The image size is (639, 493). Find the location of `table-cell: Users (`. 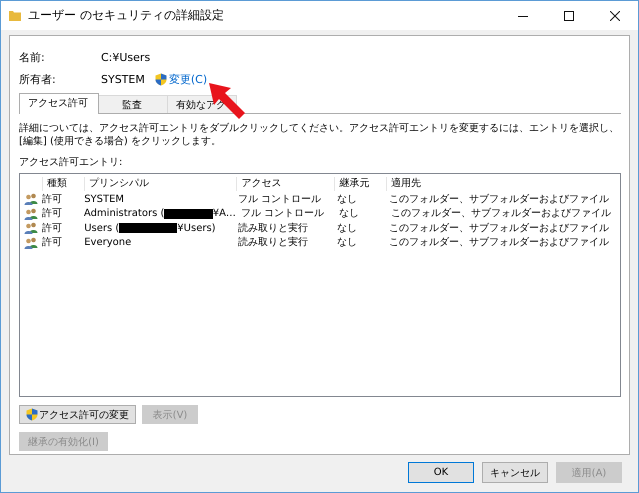

table-cell: Users ( is located at coordinates (102, 228).